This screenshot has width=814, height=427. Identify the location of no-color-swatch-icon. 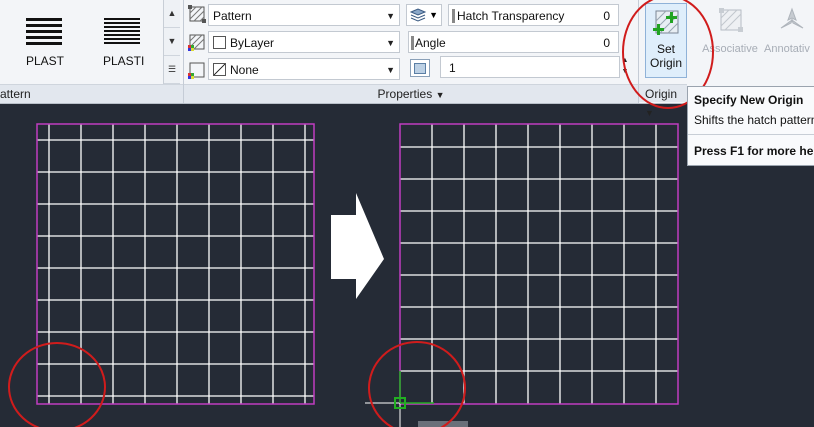
(219, 69).